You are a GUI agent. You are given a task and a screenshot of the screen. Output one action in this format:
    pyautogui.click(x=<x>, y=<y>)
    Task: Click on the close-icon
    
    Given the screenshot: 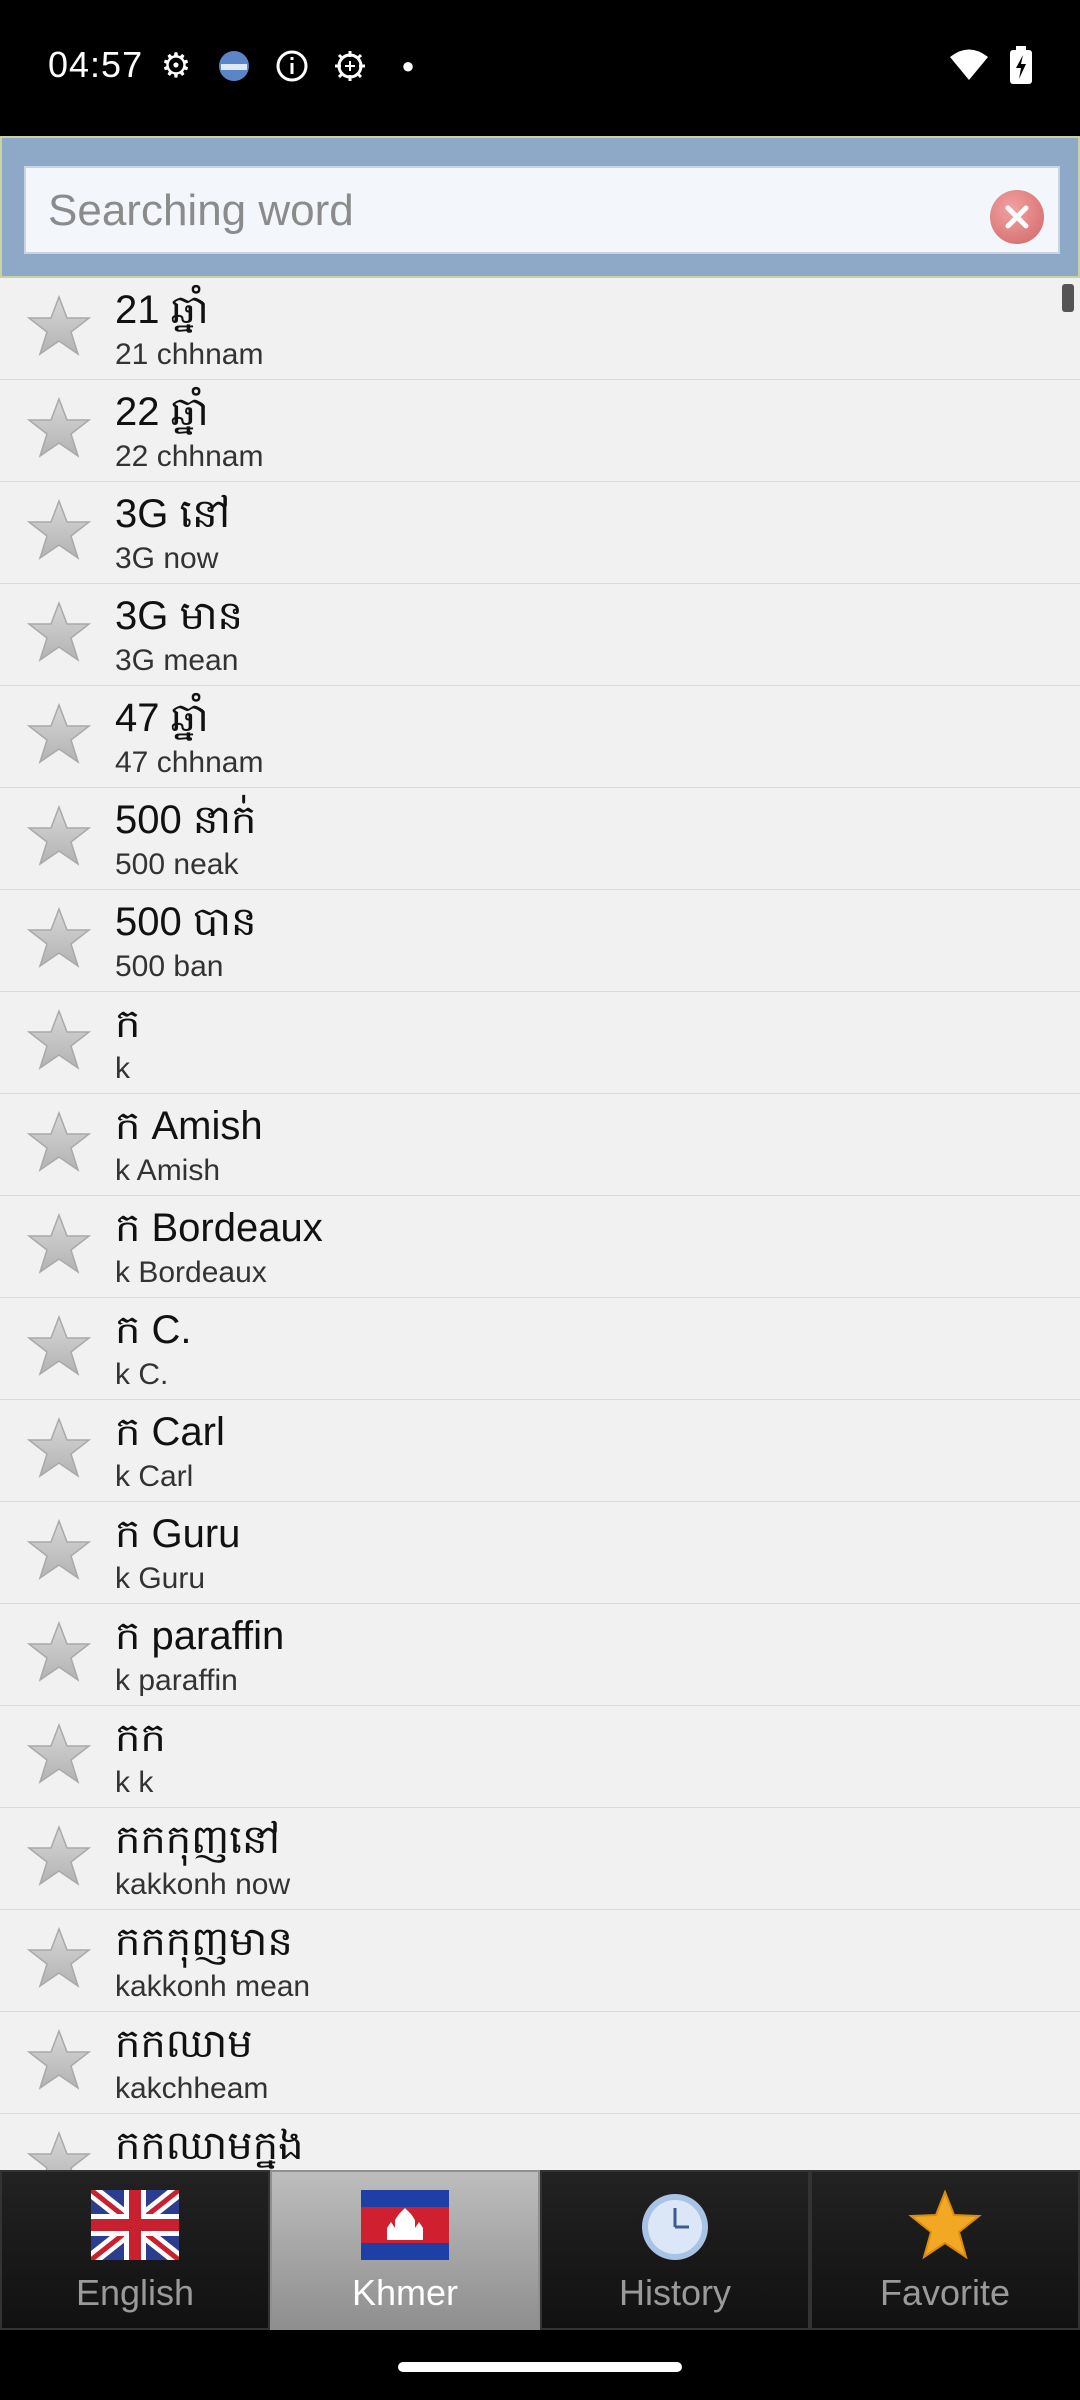 What is the action you would take?
    pyautogui.click(x=1017, y=217)
    